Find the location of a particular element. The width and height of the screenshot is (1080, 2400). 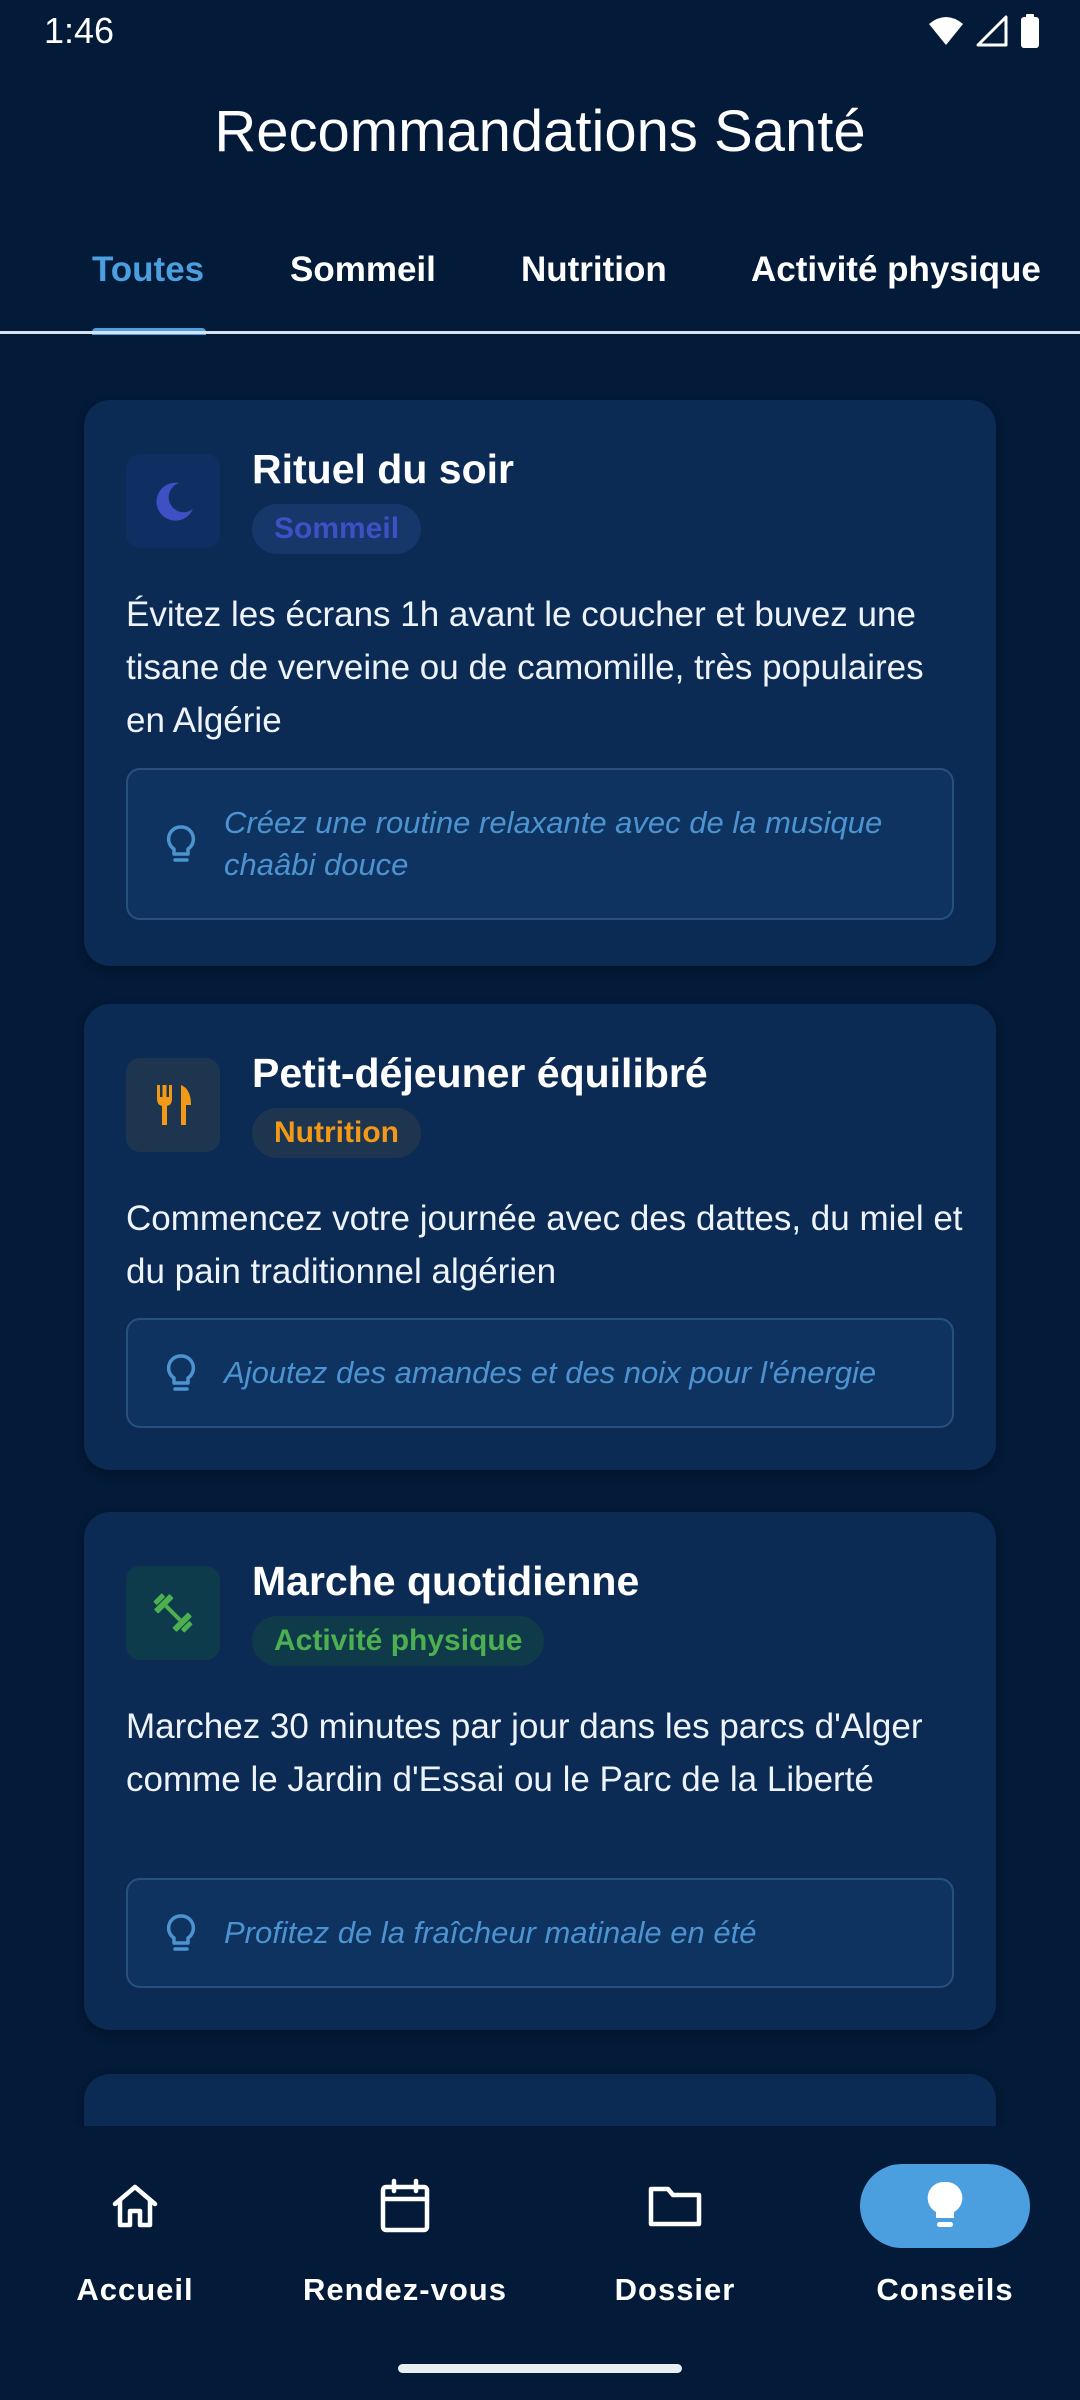

recommendation-card is located at coordinates (540, 2100).